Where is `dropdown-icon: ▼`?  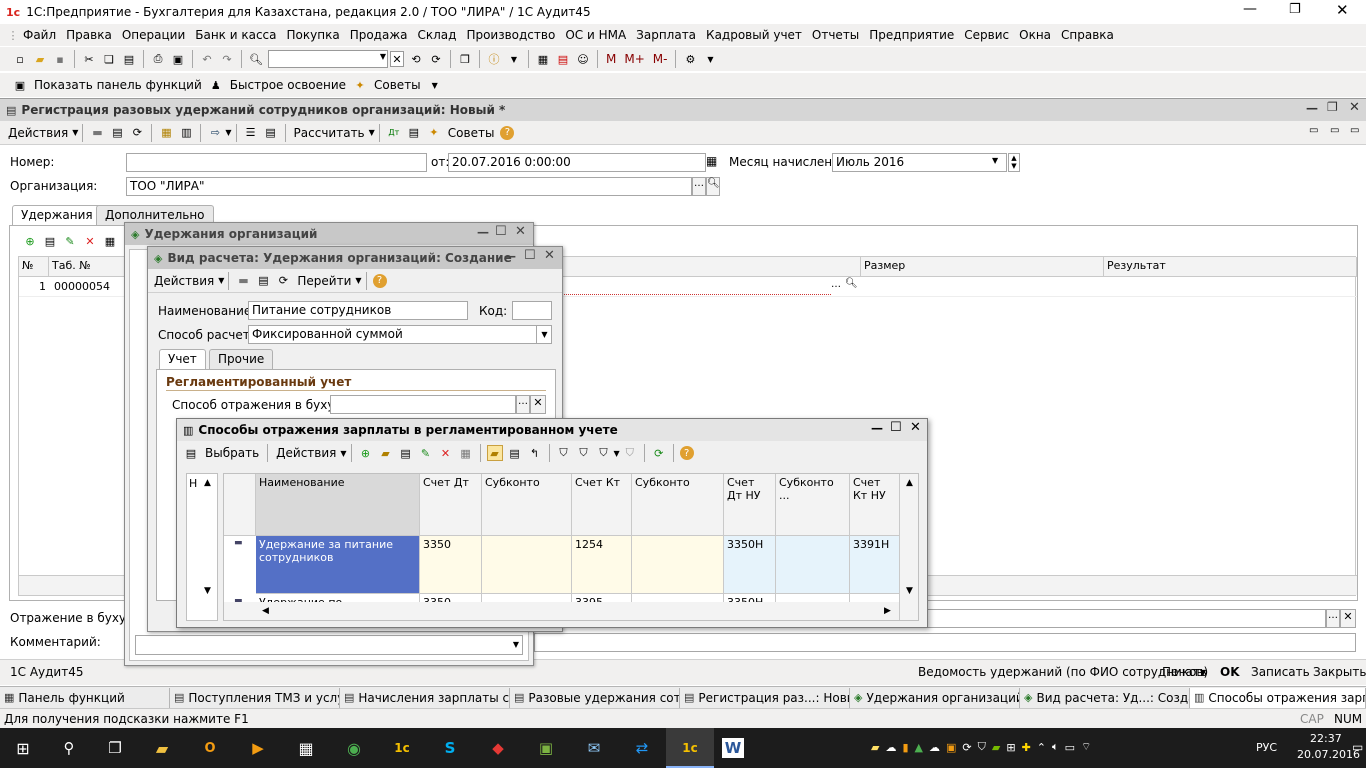 dropdown-icon: ▼ is located at coordinates (514, 59).